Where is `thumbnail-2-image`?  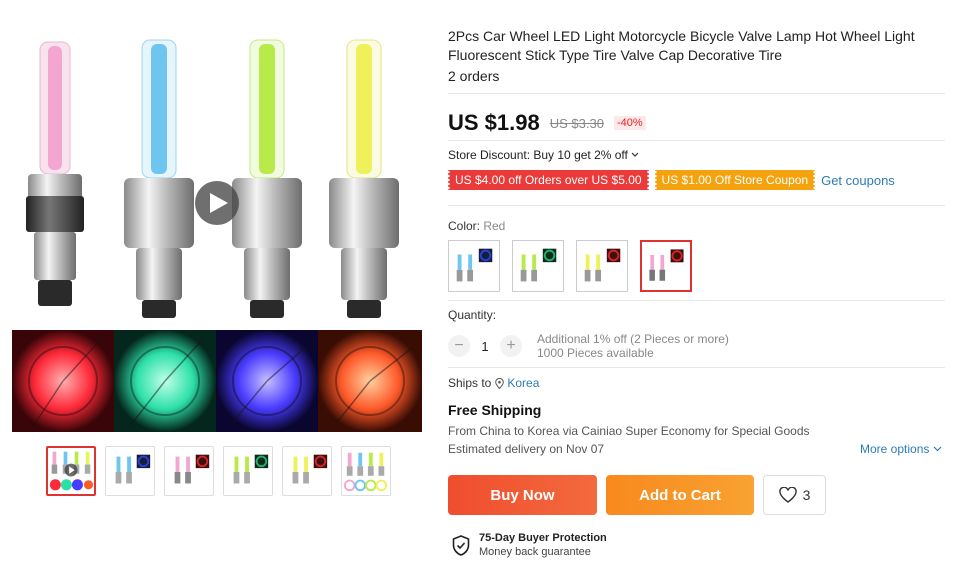
thumbnail-2-image is located at coordinates (130, 471).